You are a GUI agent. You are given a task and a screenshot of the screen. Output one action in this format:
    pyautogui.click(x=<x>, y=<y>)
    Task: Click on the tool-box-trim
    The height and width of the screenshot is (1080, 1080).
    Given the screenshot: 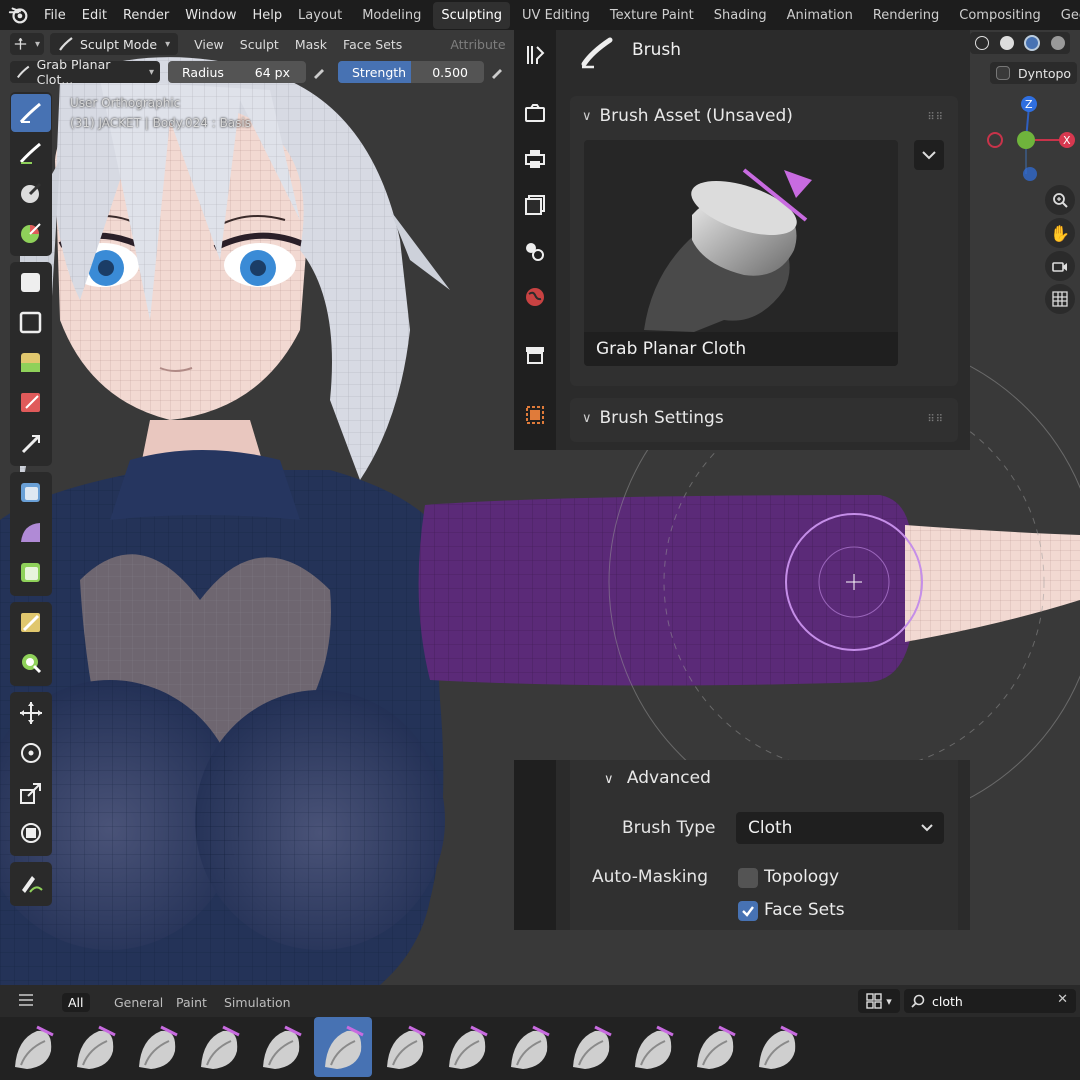 What is the action you would take?
    pyautogui.click(x=31, y=403)
    